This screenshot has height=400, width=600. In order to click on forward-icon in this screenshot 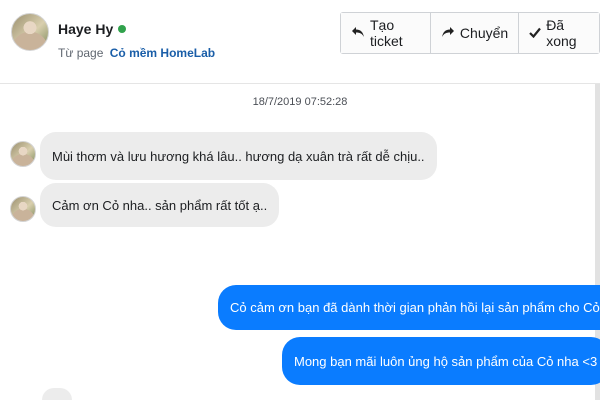, I will do `click(448, 33)`.